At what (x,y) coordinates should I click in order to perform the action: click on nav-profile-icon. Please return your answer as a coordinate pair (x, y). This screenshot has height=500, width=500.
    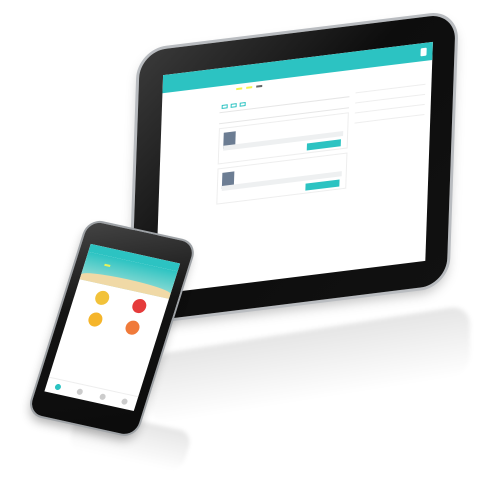
    Looking at the image, I should click on (124, 402).